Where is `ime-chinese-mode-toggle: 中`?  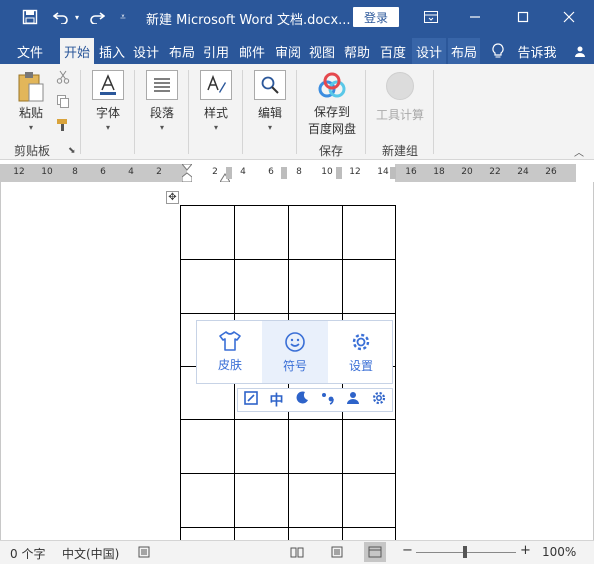 ime-chinese-mode-toggle: 中 is located at coordinates (276, 400).